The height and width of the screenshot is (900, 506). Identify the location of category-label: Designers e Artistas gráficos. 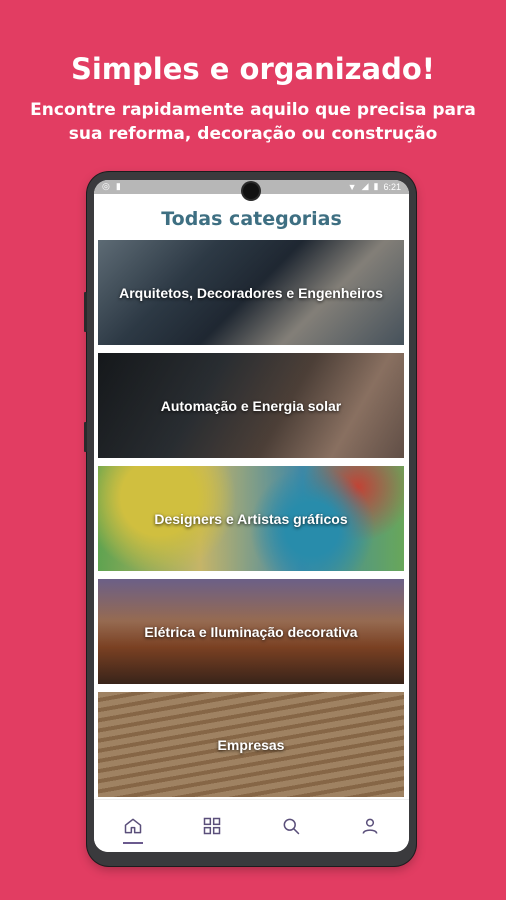
(251, 518).